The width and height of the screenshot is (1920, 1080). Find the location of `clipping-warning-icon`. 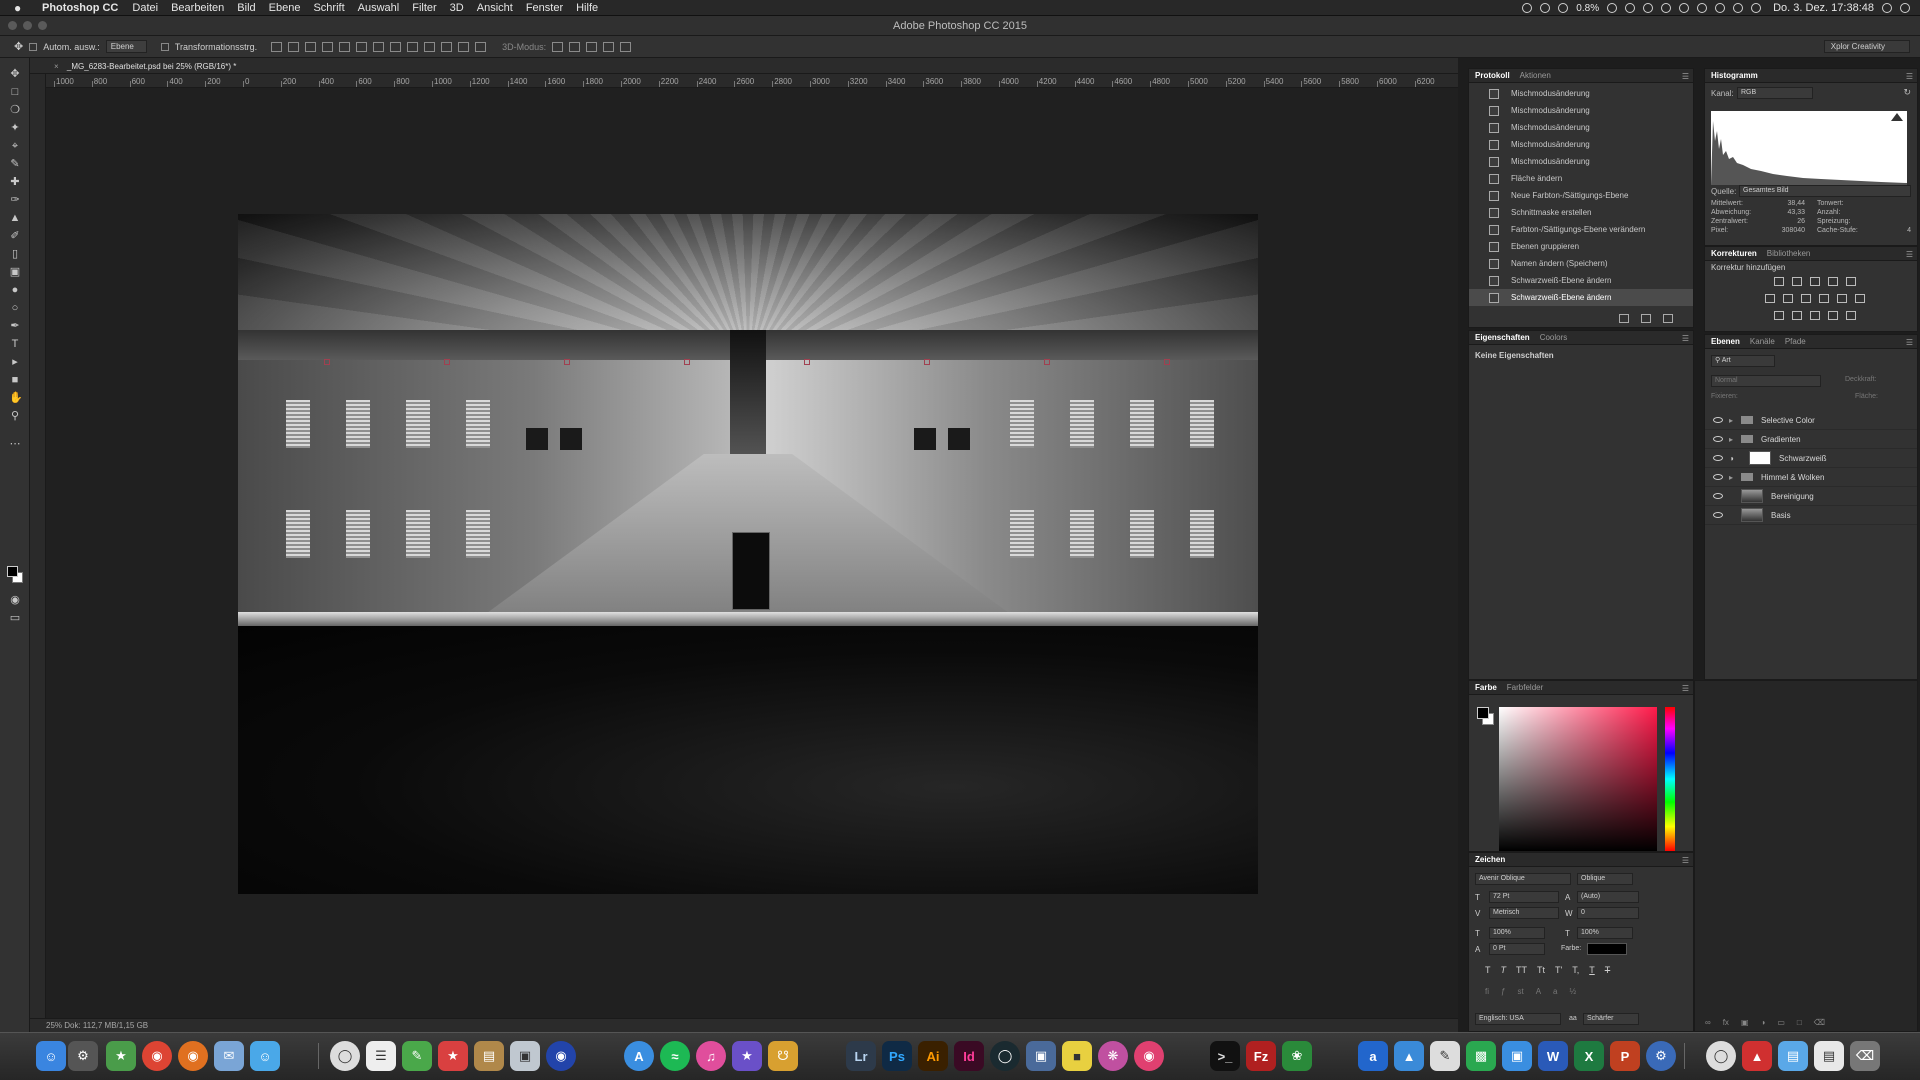

clipping-warning-icon is located at coordinates (1897, 117).